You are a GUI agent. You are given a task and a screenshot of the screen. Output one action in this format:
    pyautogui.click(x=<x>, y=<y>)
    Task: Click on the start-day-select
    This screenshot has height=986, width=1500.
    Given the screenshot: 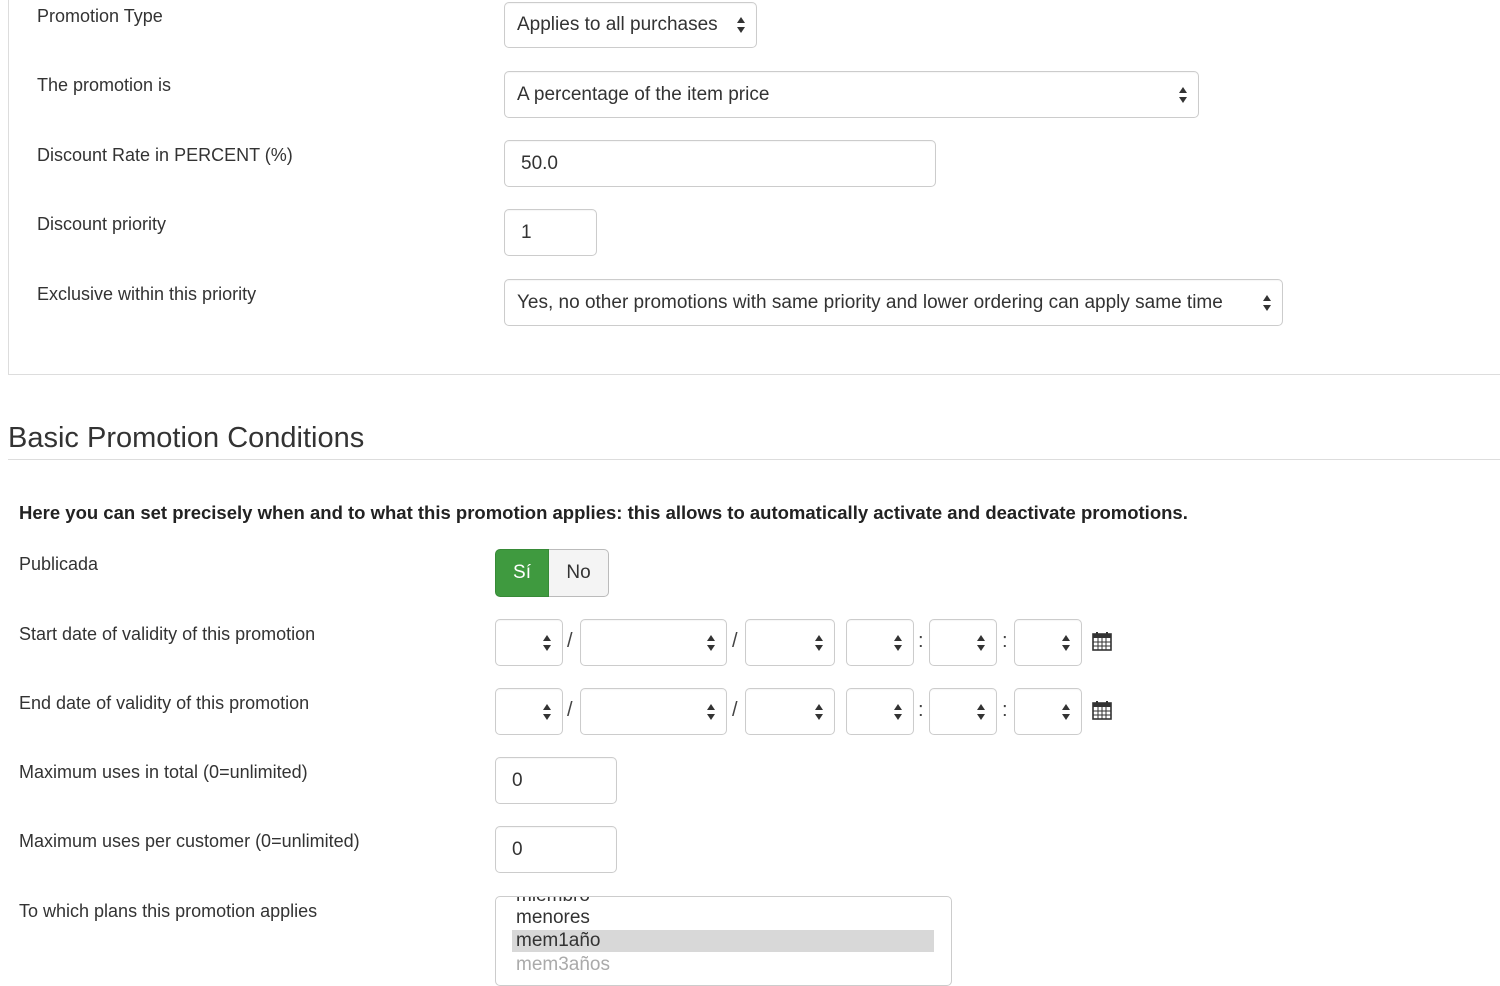 What is the action you would take?
    pyautogui.click(x=529, y=642)
    